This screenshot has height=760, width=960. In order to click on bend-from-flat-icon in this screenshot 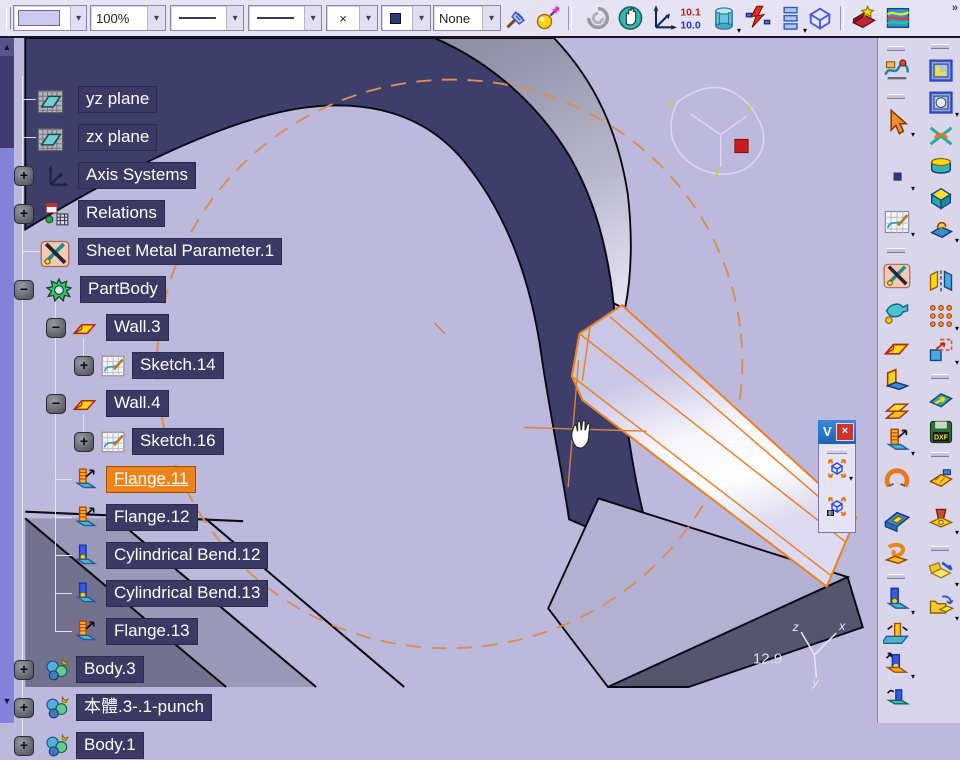, I will do `click(941, 136)`.